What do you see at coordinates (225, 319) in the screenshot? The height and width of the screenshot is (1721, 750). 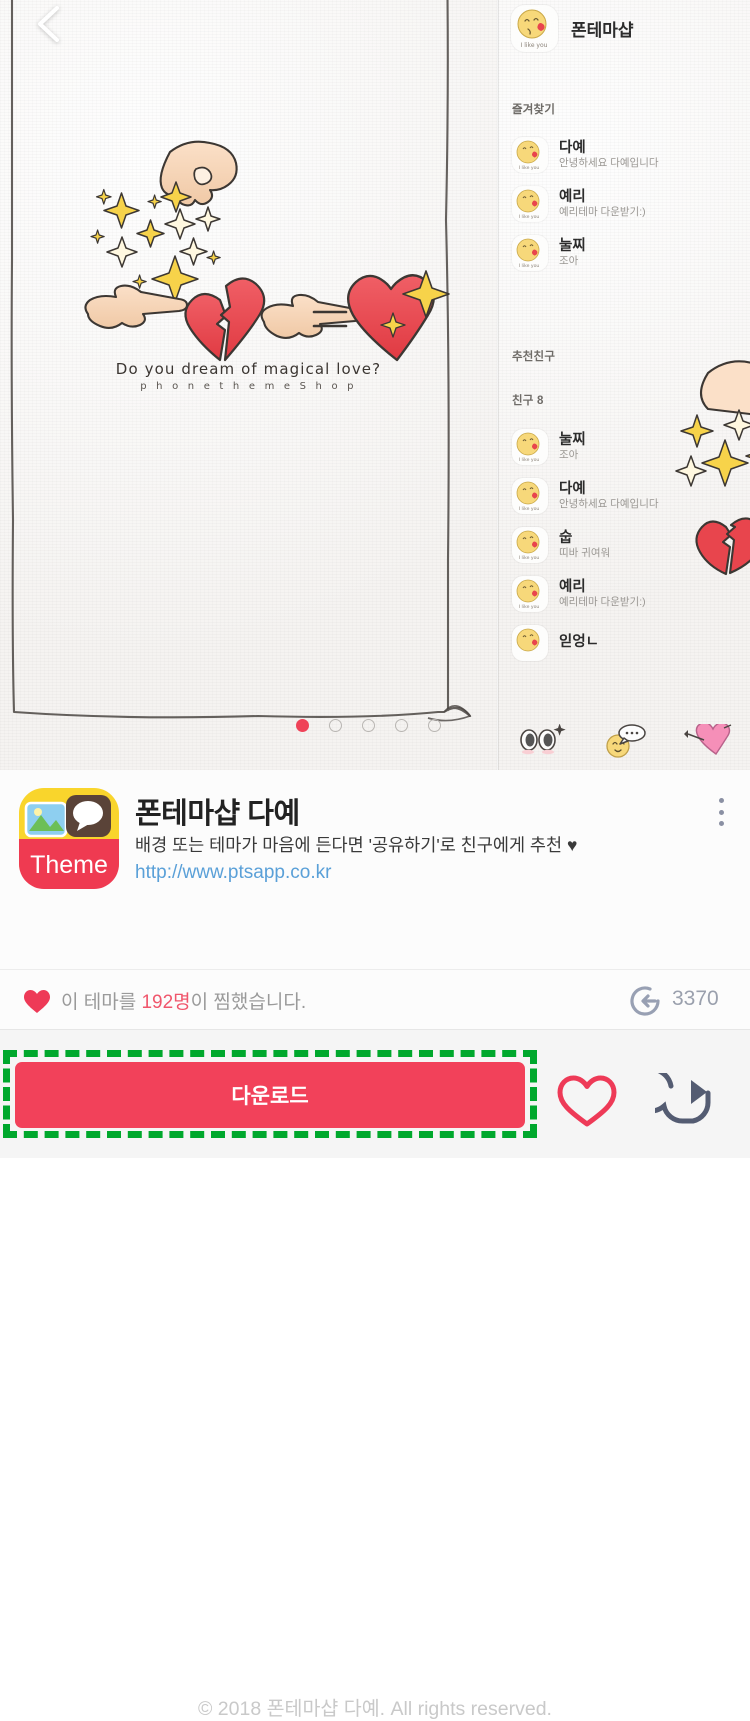 I see `broken-heart-icon` at bounding box center [225, 319].